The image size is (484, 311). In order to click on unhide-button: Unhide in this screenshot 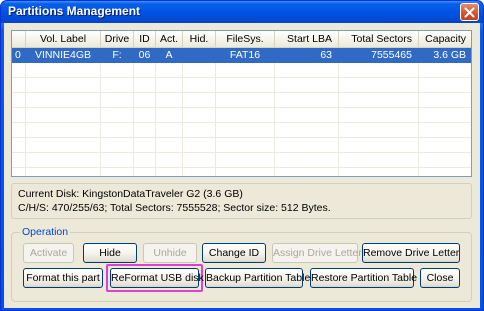, I will do `click(170, 253)`.